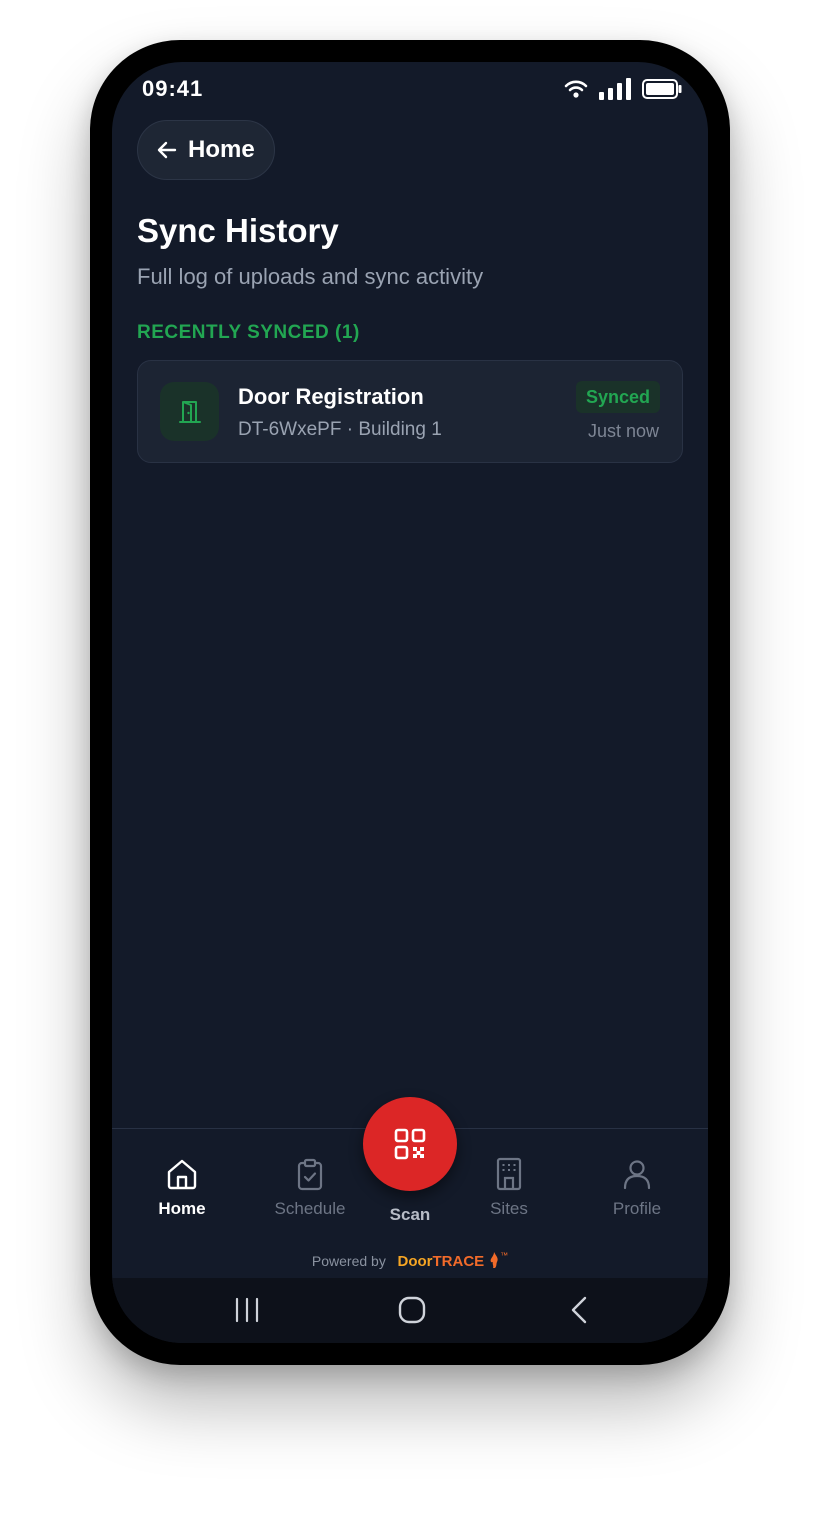 This screenshot has height=1525, width=820. I want to click on powered-by-footer: Powered by DoorTRACE ™, so click(410, 1260).